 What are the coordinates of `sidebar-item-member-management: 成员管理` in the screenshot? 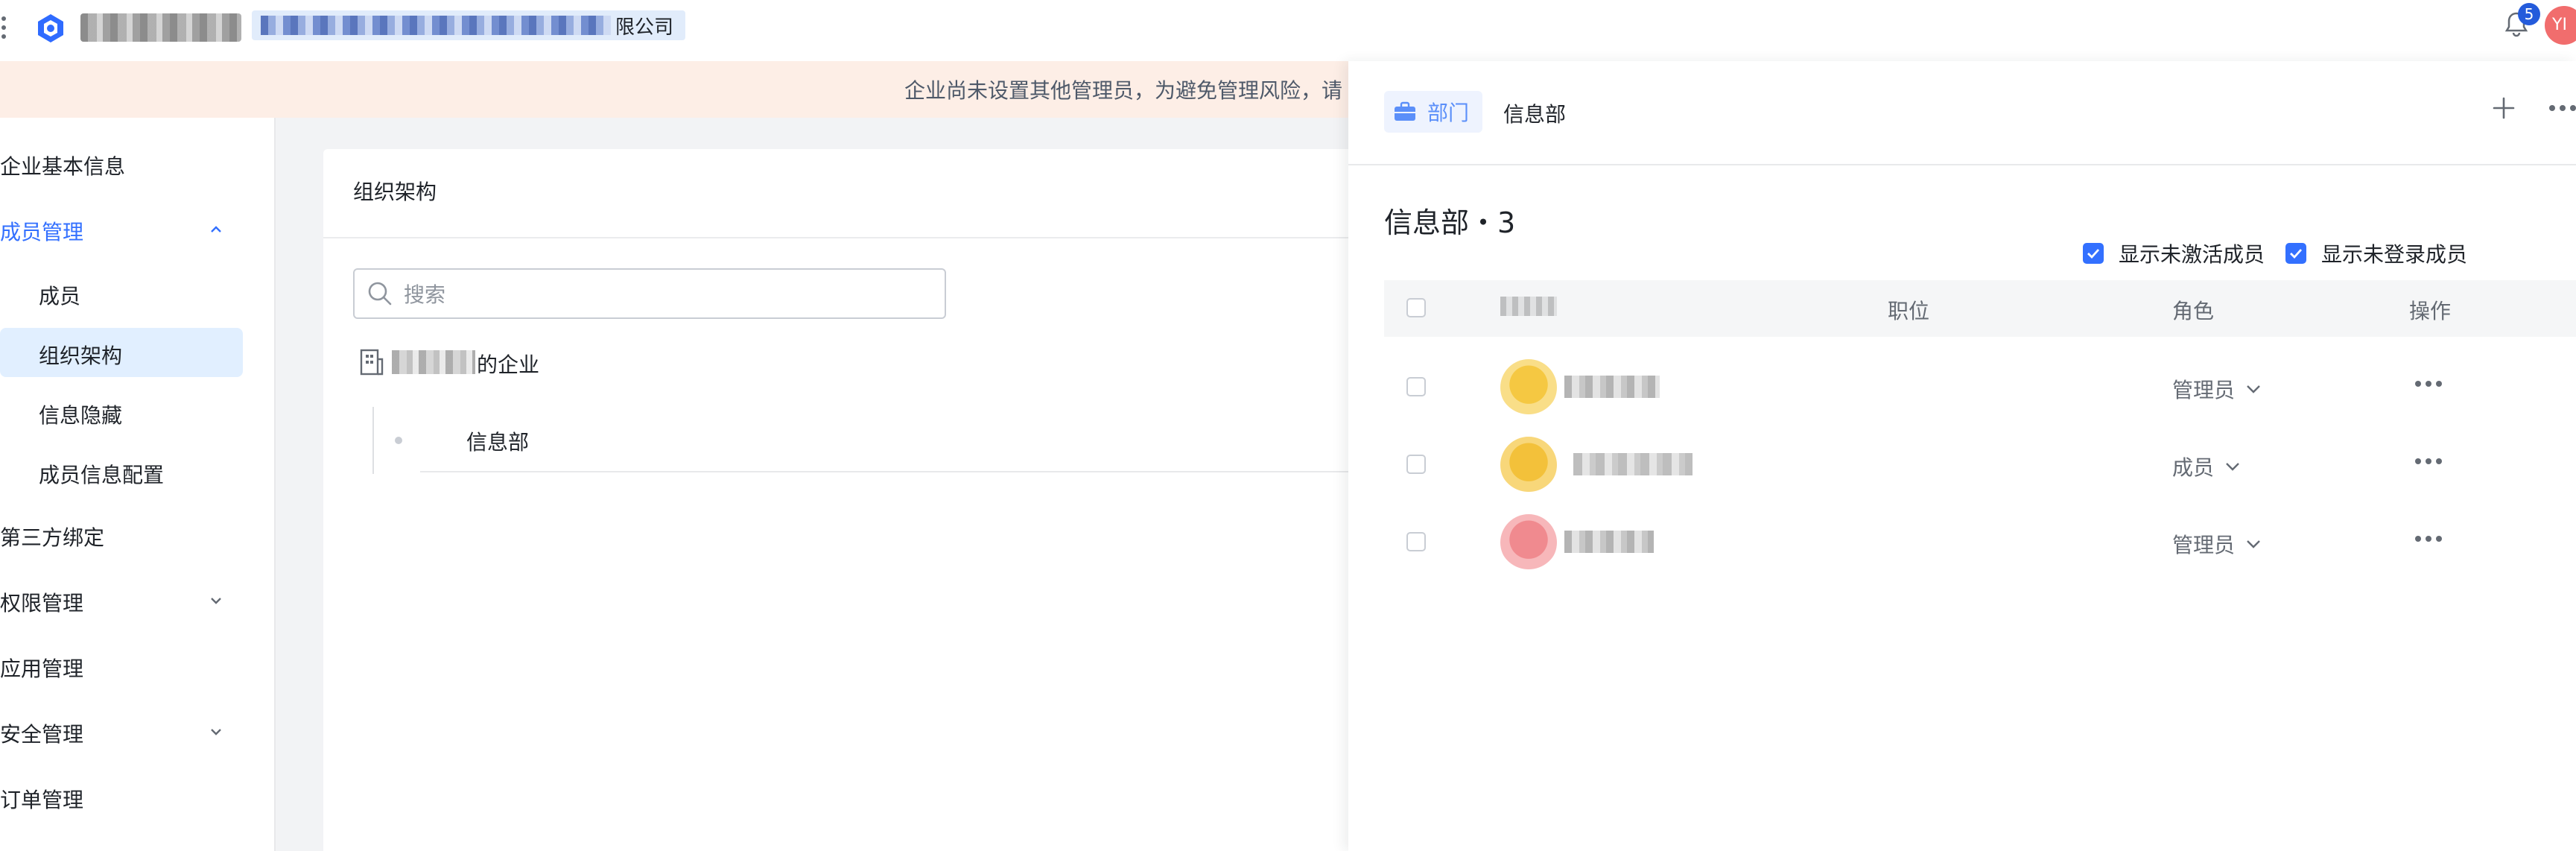 It's located at (42, 231).